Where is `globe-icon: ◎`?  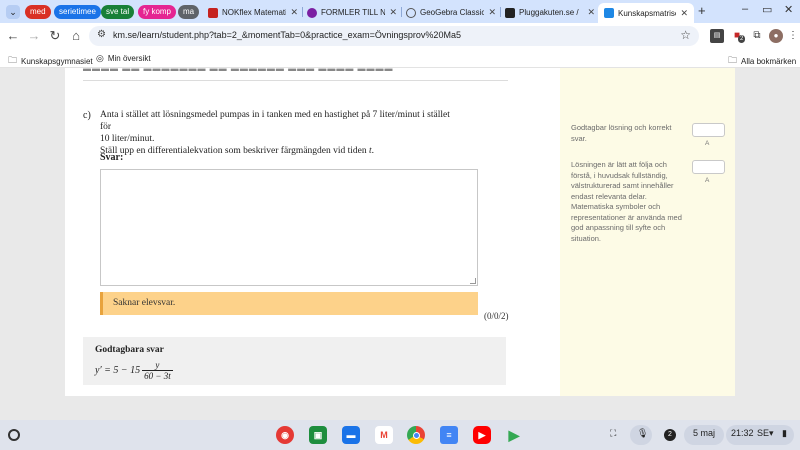
globe-icon: ◎ is located at coordinates (100, 58).